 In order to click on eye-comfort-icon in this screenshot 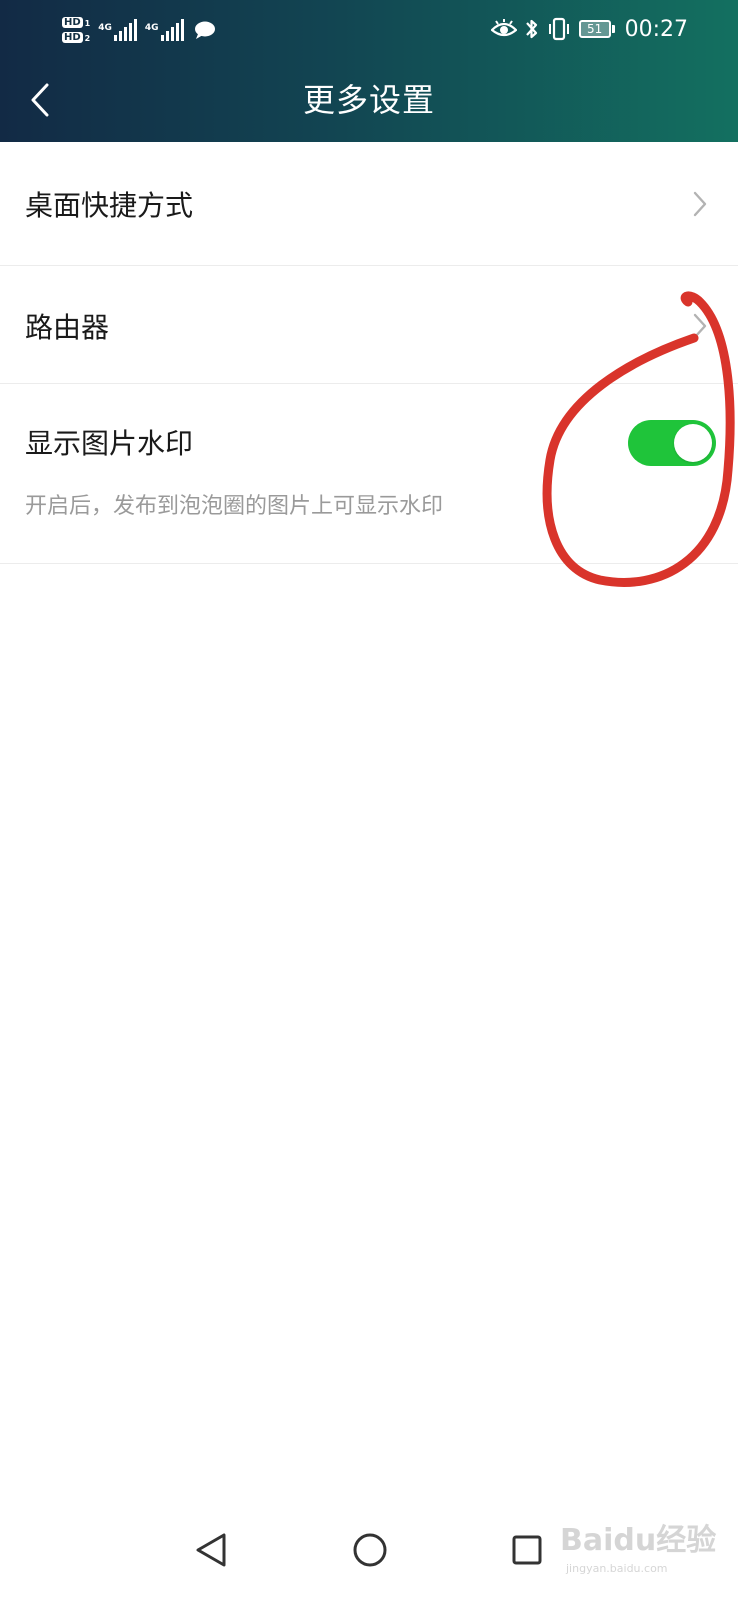, I will do `click(503, 28)`.